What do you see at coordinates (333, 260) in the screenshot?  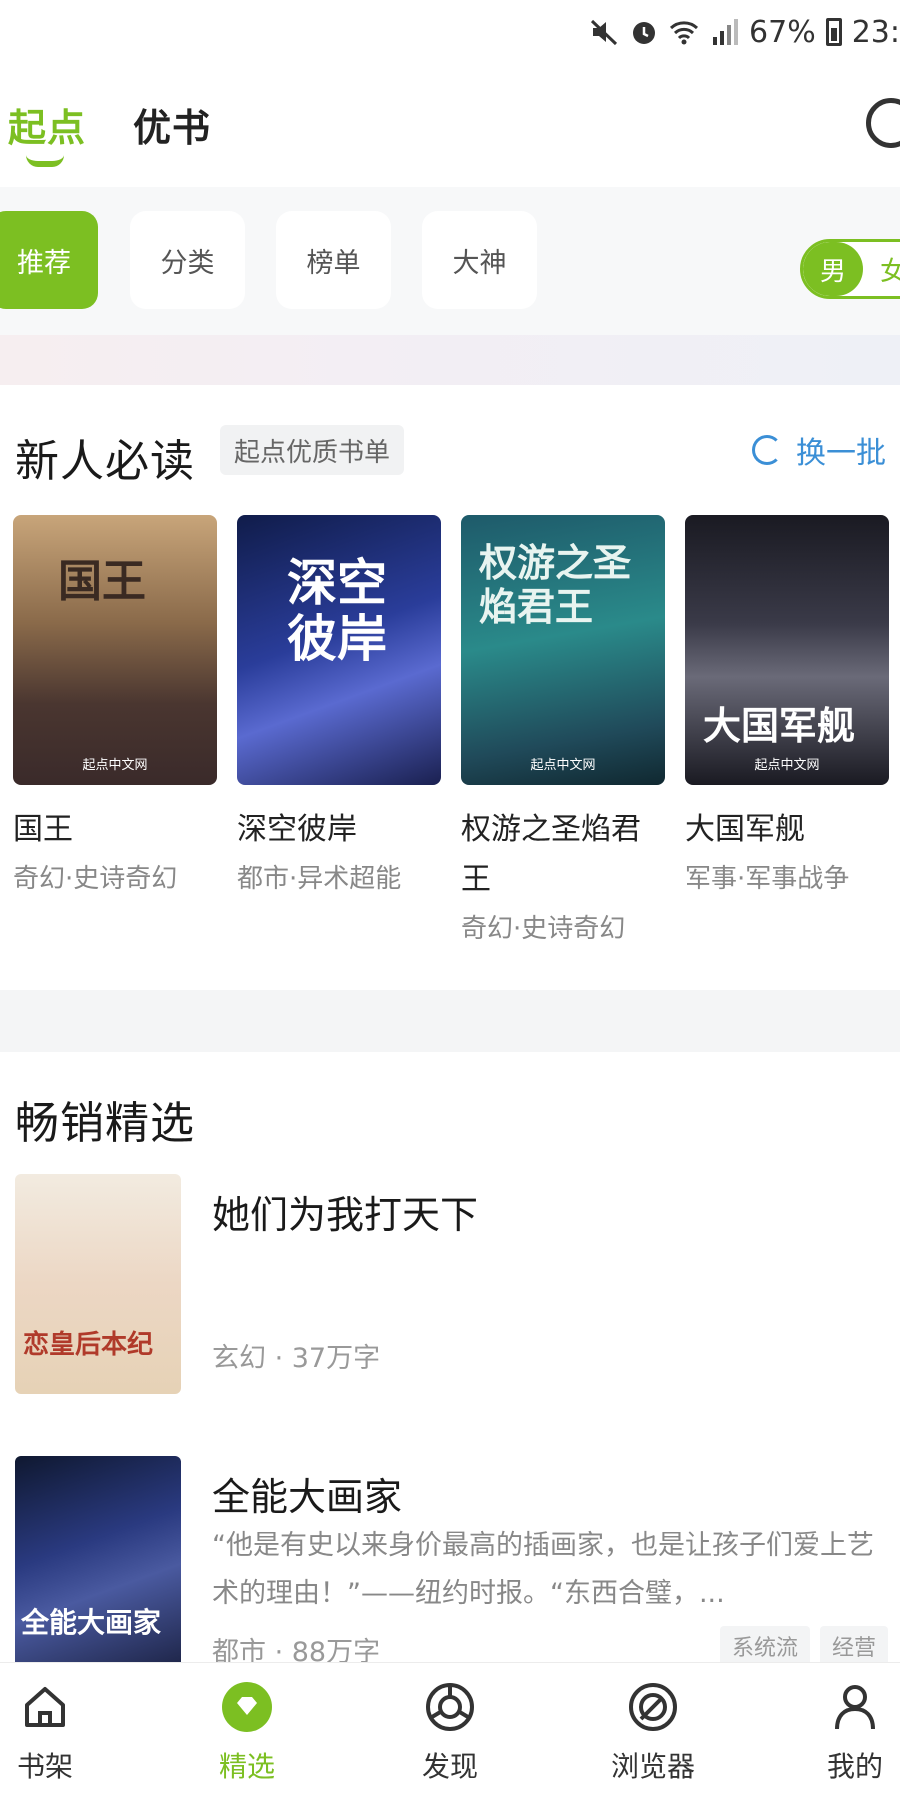 I see `chip-ranking: 榜单` at bounding box center [333, 260].